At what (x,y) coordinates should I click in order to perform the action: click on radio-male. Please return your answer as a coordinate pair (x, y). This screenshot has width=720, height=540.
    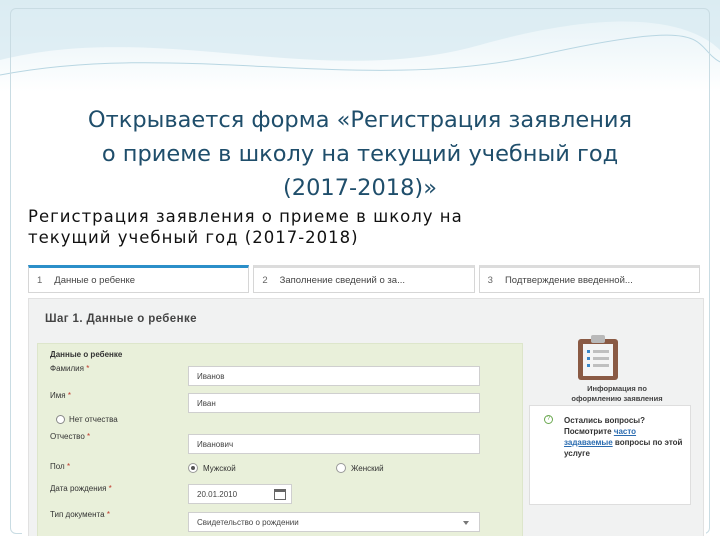
    Looking at the image, I should click on (193, 468).